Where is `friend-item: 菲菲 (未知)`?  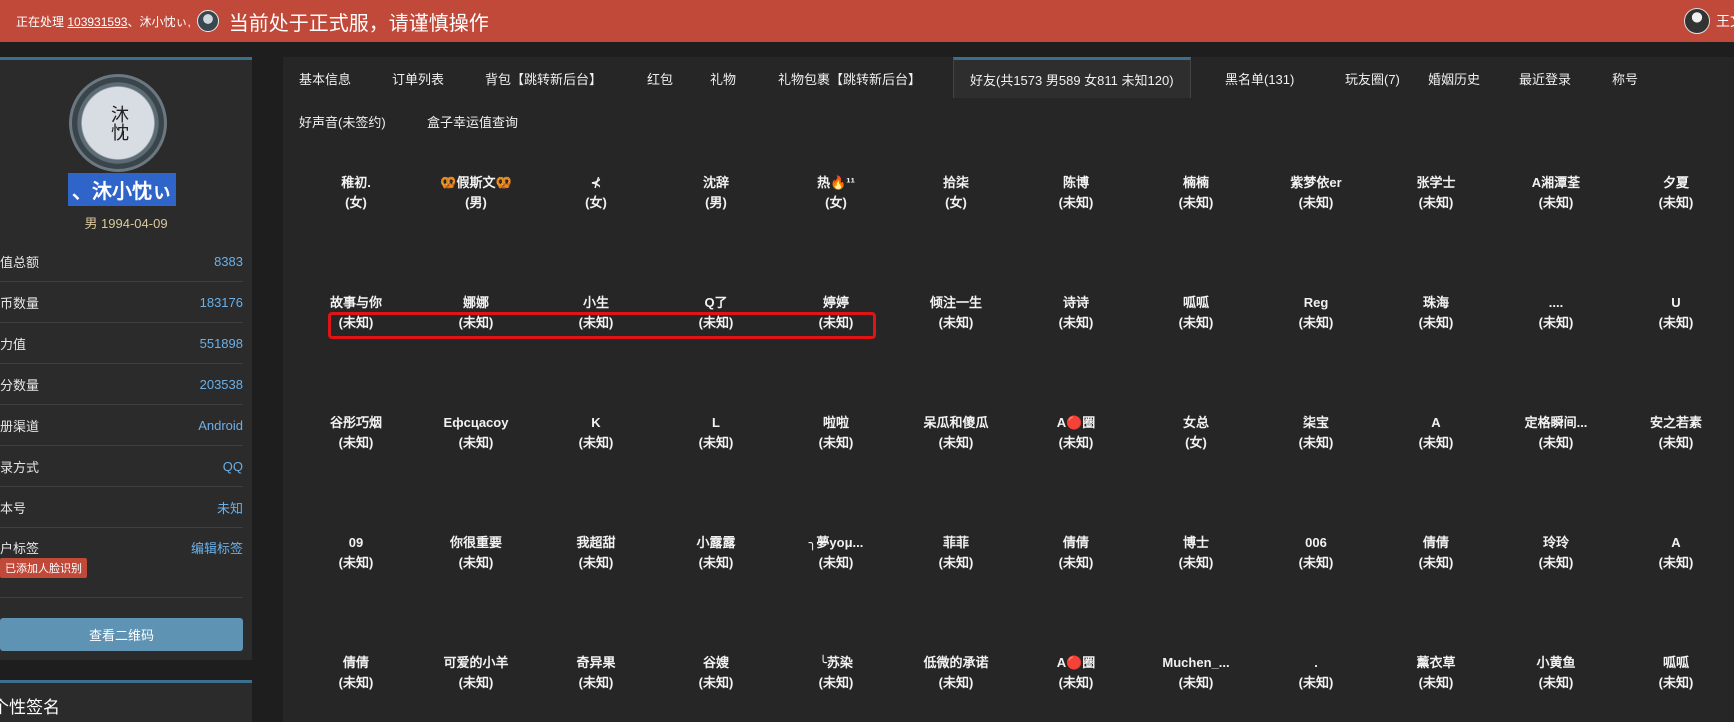
friend-item: 菲菲 (未知) is located at coordinates (956, 553).